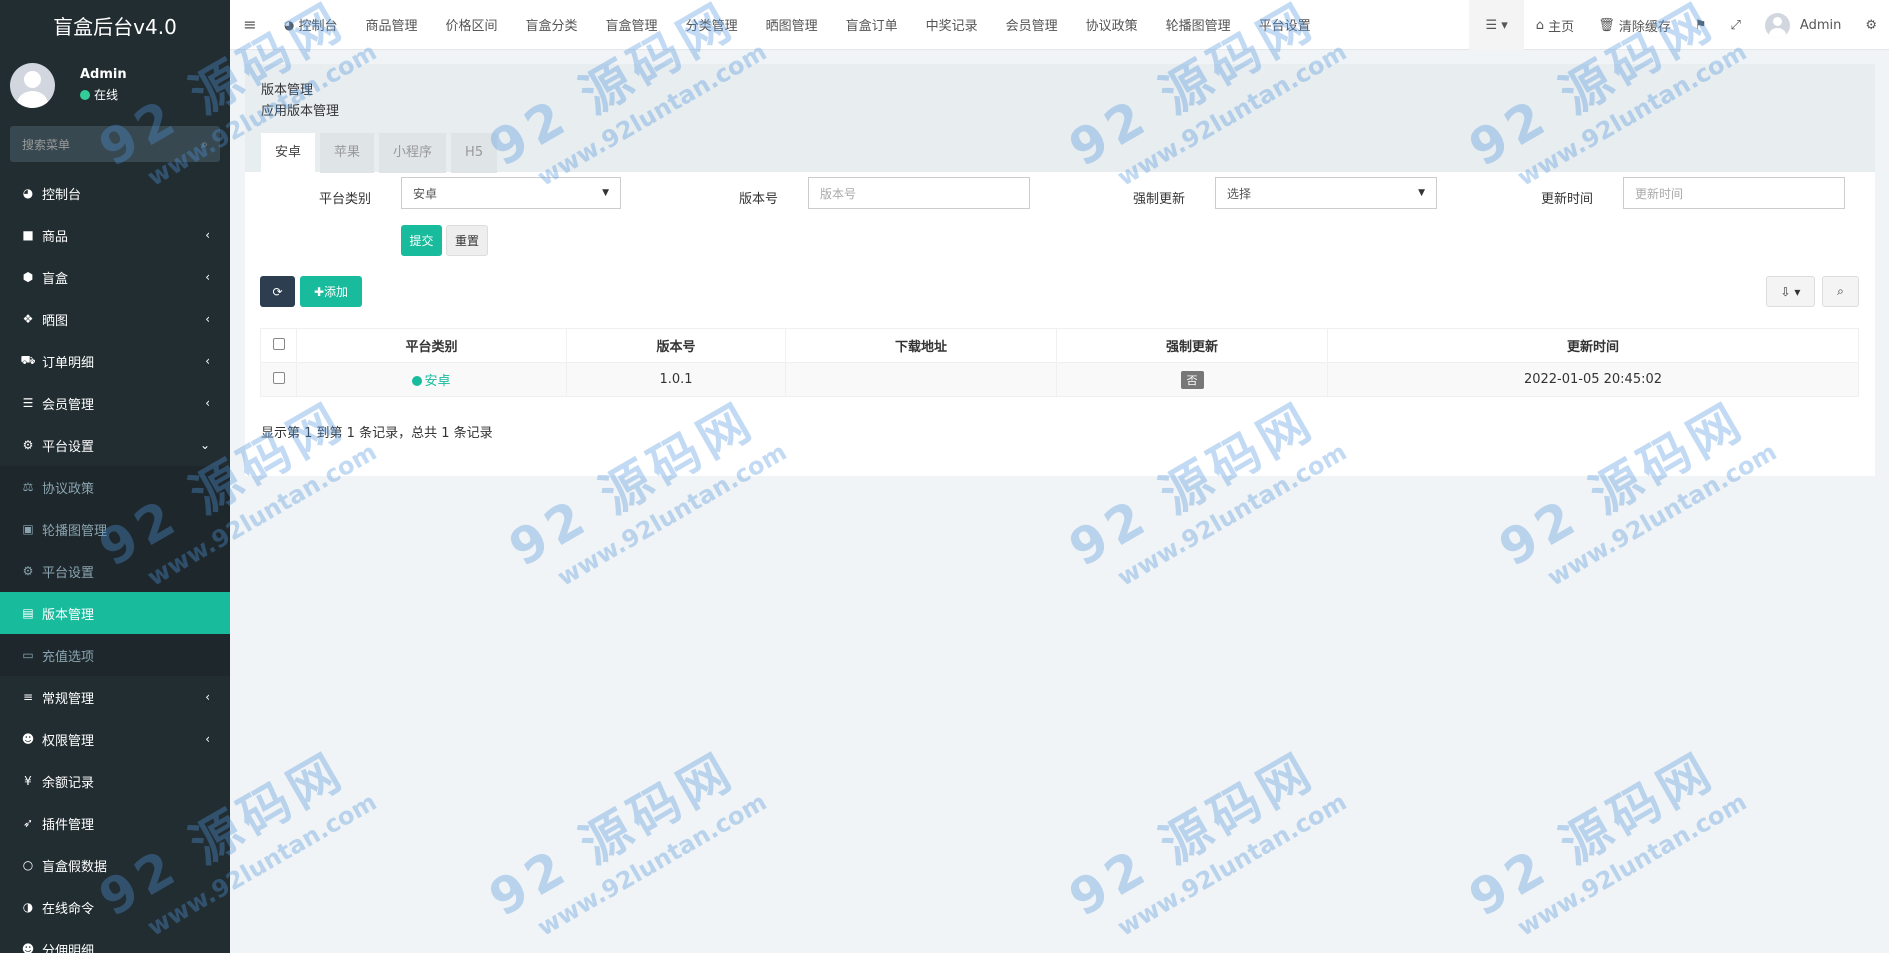 The width and height of the screenshot is (1889, 953). I want to click on sidebar-item: ■ 商品 ‹, so click(115, 235).